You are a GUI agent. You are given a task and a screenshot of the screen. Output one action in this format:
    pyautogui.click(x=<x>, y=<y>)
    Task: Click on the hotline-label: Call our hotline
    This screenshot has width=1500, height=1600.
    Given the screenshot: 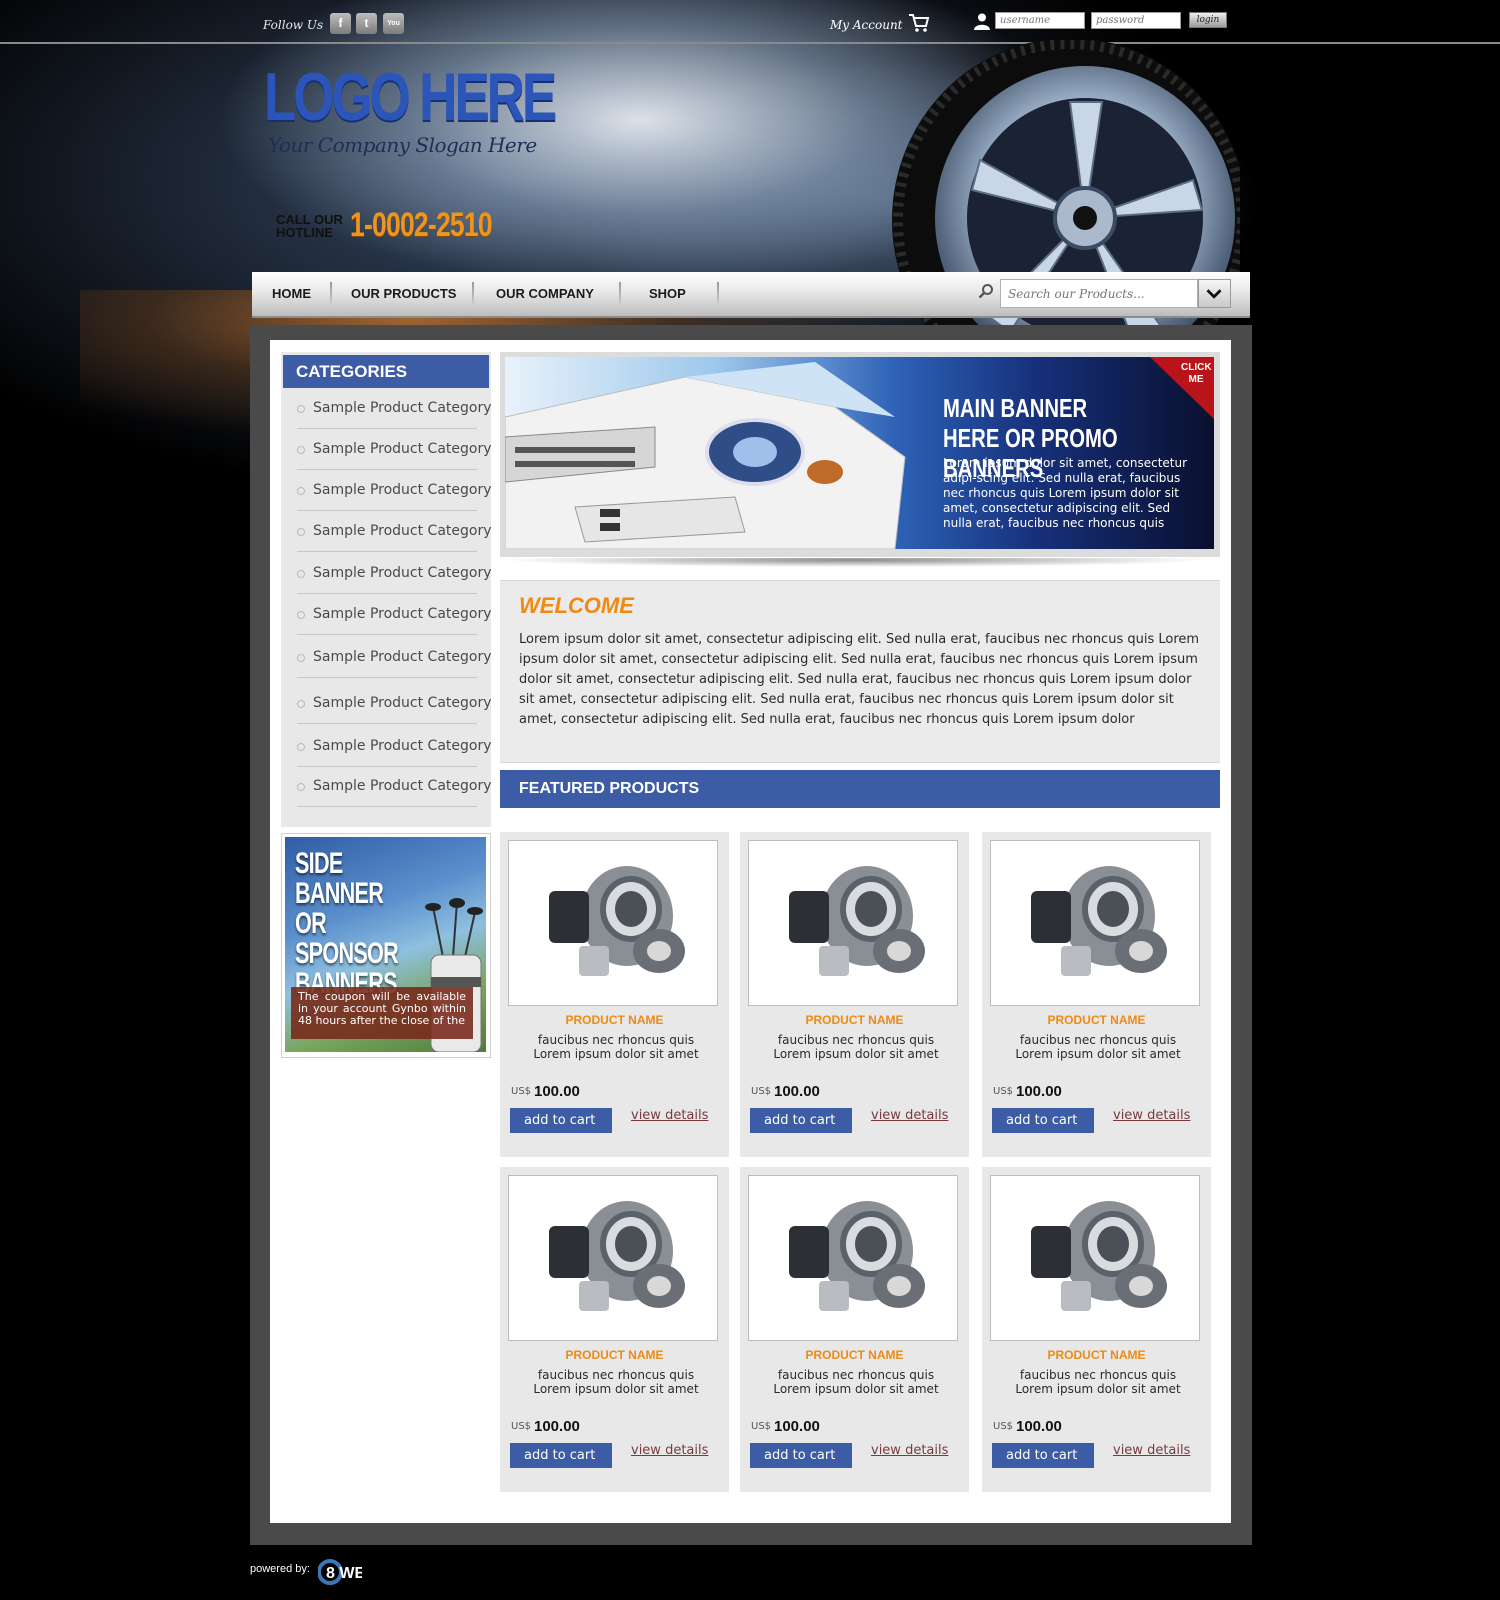 What is the action you would take?
    pyautogui.click(x=309, y=226)
    